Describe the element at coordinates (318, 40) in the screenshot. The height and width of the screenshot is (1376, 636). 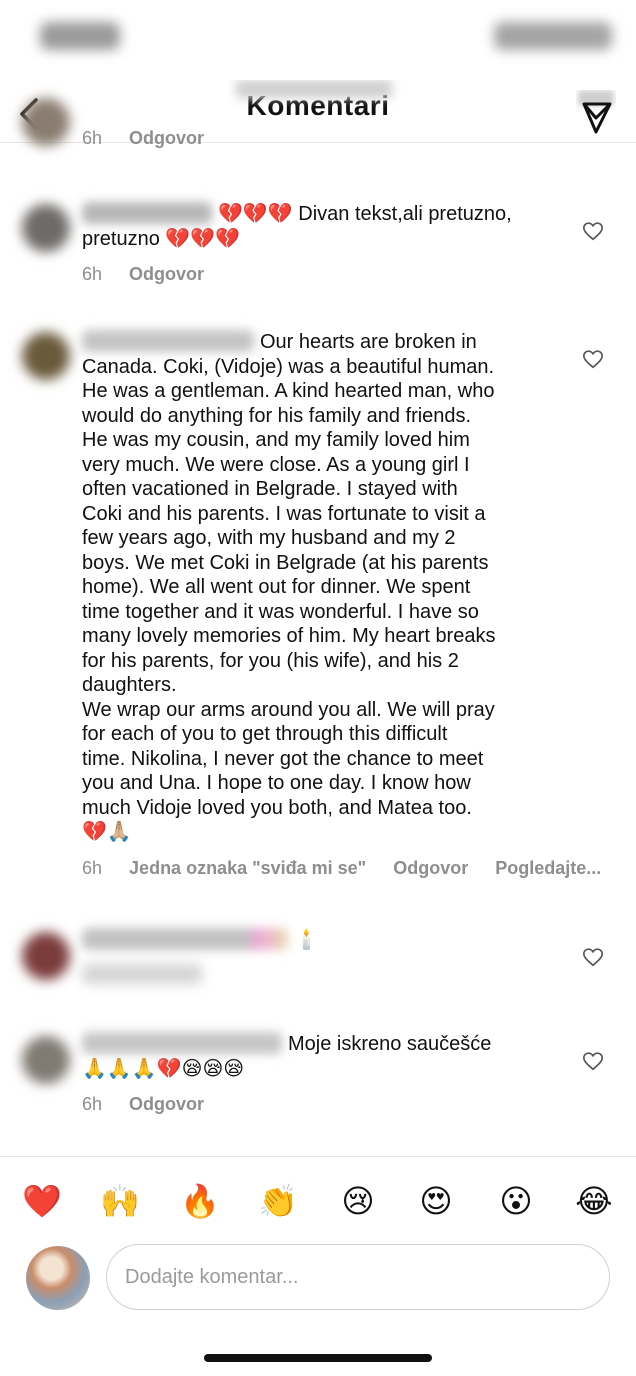
I see `status-bar` at that location.